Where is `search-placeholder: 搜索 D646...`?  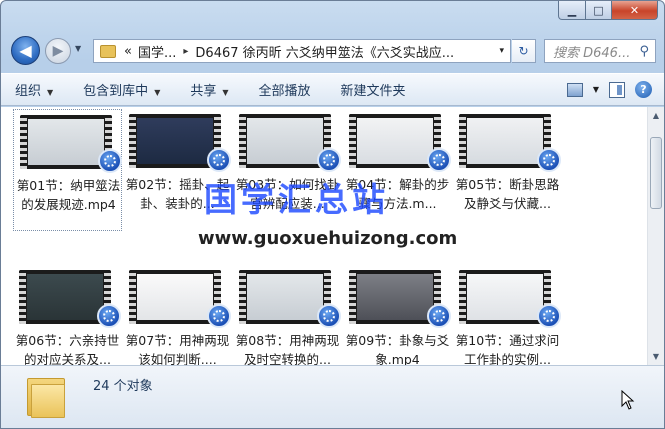 search-placeholder: 搜索 D646... is located at coordinates (592, 53).